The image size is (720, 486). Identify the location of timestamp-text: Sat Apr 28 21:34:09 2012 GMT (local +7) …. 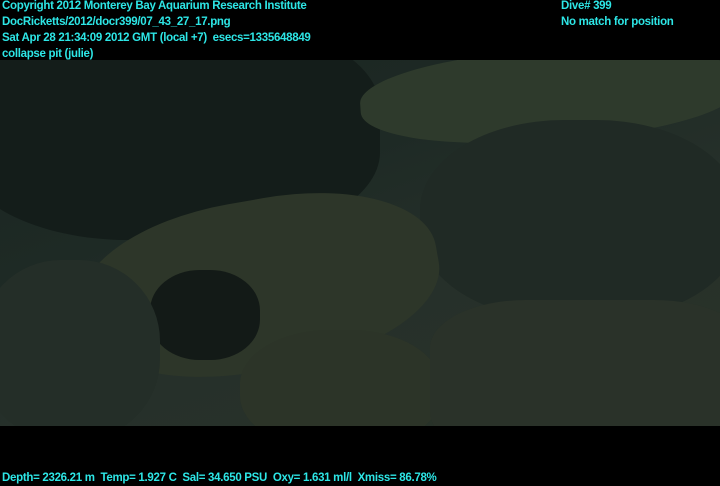
(156, 38).